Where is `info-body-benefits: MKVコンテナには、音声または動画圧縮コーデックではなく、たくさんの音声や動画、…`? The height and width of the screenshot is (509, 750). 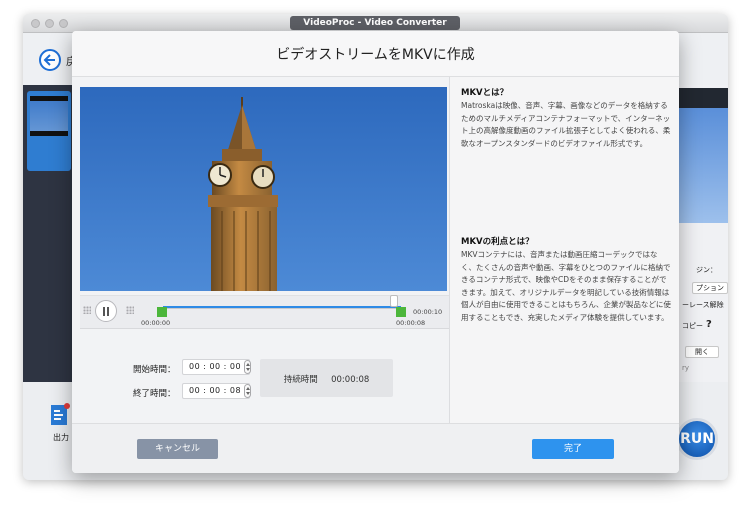
info-body-benefits: MKVコンテナには、音声または動画圧縮コーデックではなく、たくさんの音声や動画、… is located at coordinates (566, 286).